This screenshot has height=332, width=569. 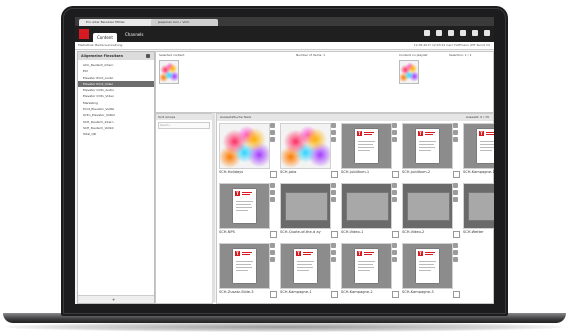 What do you see at coordinates (116, 134) in the screenshot?
I see `folder-item: Total_QR` at bounding box center [116, 134].